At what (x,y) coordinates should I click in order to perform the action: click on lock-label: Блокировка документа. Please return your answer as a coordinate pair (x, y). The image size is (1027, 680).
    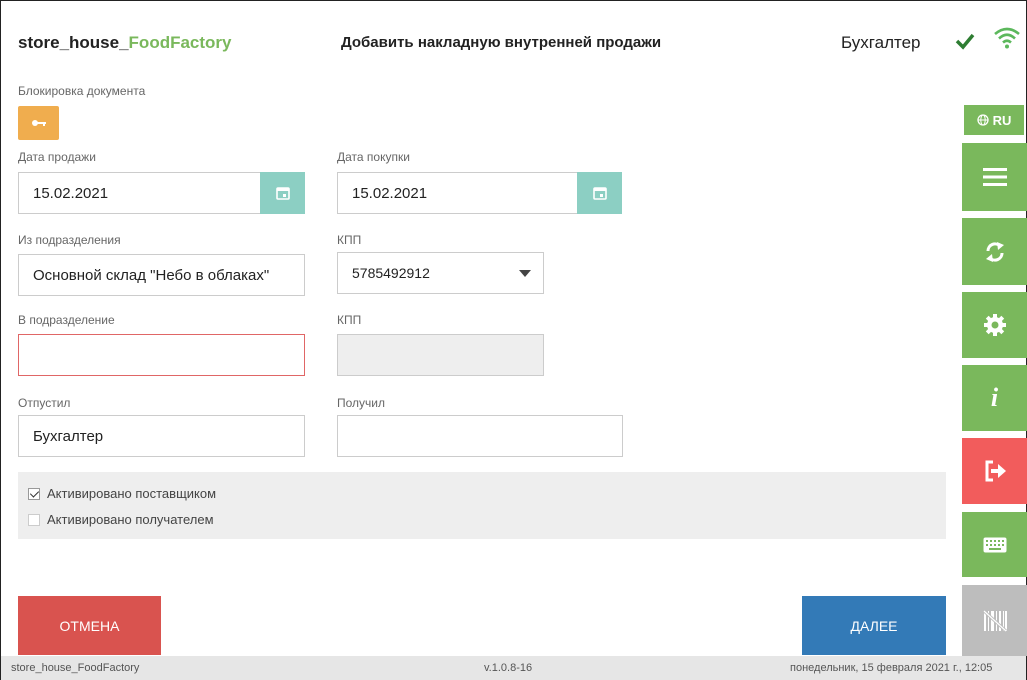
    Looking at the image, I should click on (82, 91).